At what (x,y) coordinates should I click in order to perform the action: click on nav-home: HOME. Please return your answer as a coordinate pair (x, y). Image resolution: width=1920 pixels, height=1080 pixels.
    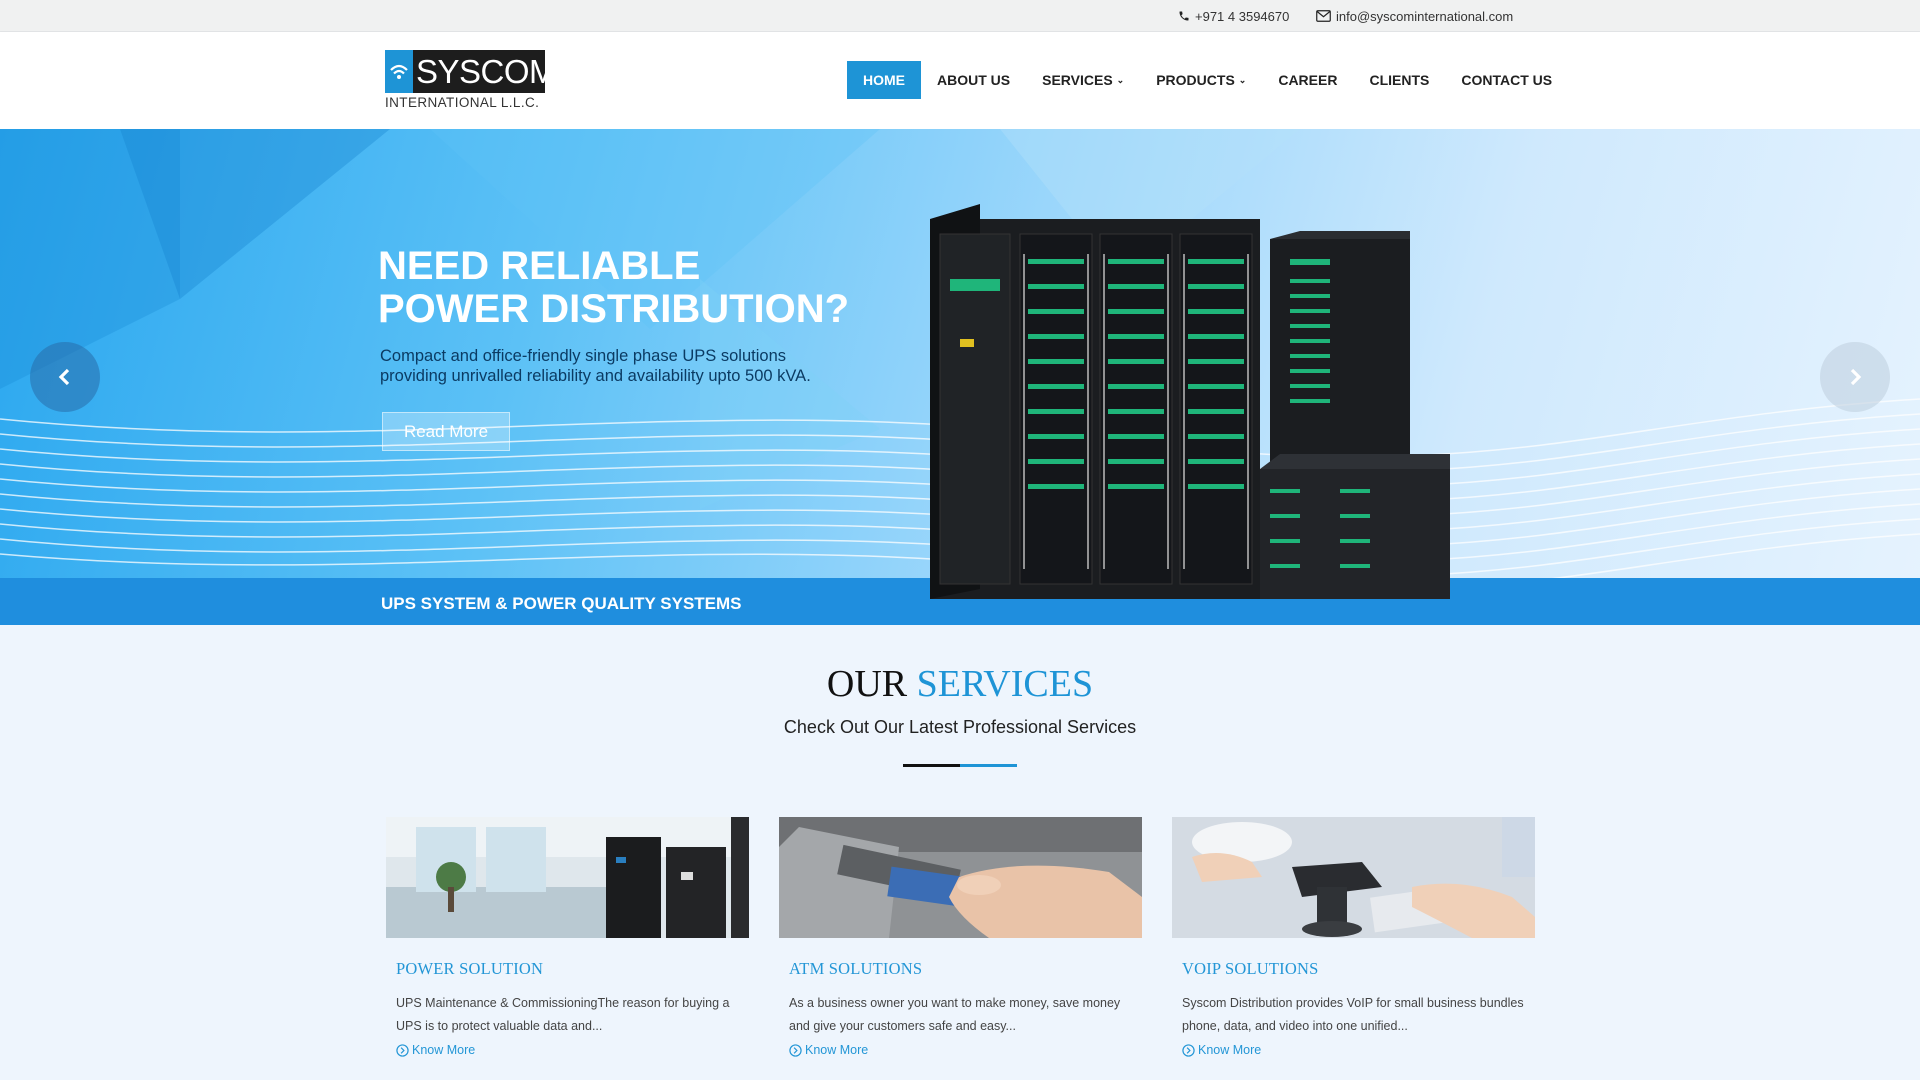
    Looking at the image, I should click on (884, 80).